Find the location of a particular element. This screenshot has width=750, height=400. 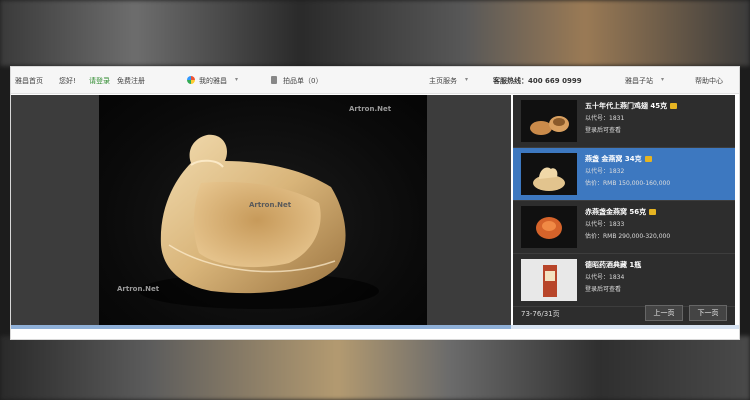

home-link: 雅昌首页 is located at coordinates (29, 81).